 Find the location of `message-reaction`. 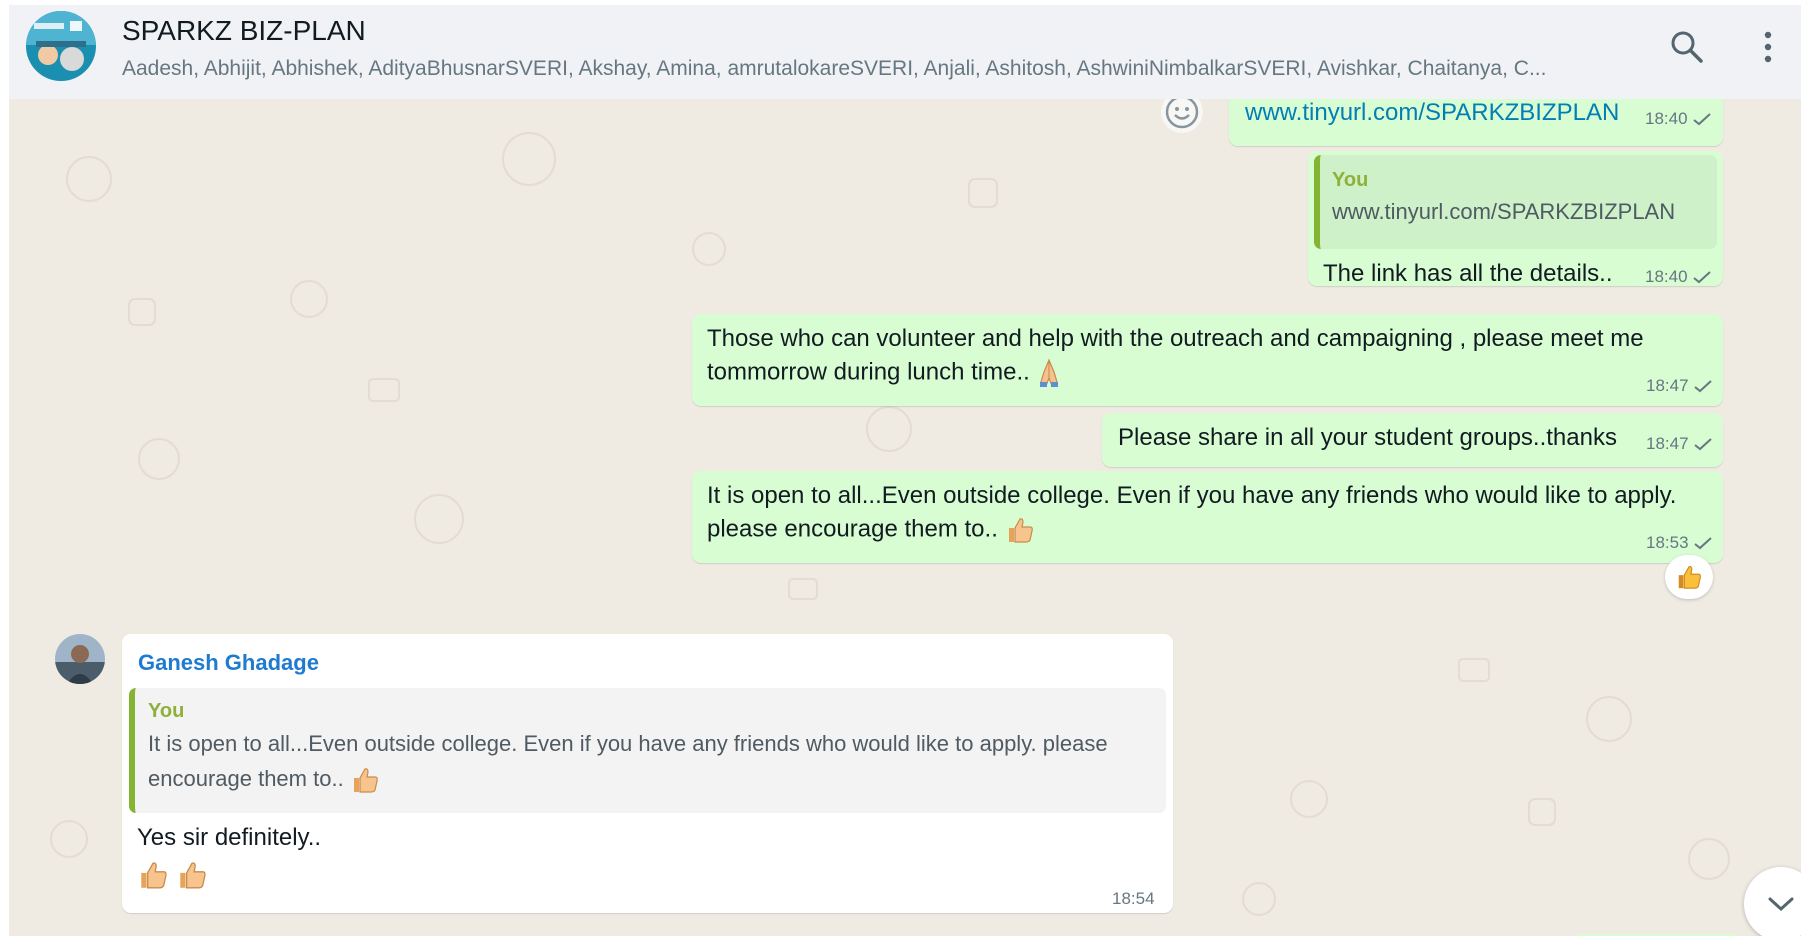

message-reaction is located at coordinates (1689, 577).